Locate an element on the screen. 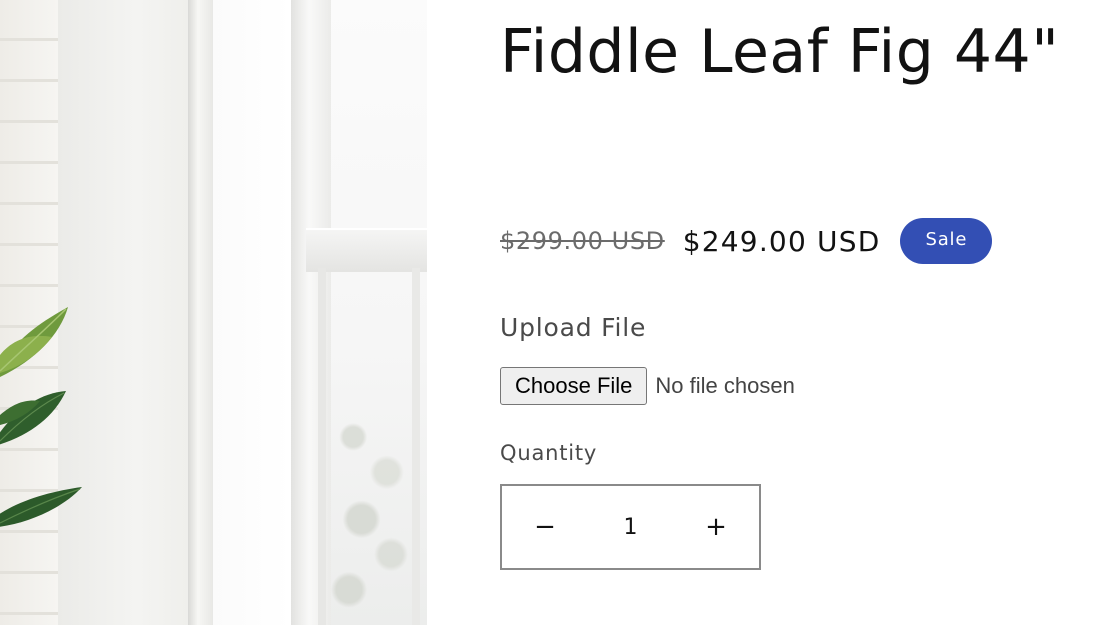 Image resolution: width=1120 pixels, height=625 pixels. increase-quantity-button: + is located at coordinates (716, 527).